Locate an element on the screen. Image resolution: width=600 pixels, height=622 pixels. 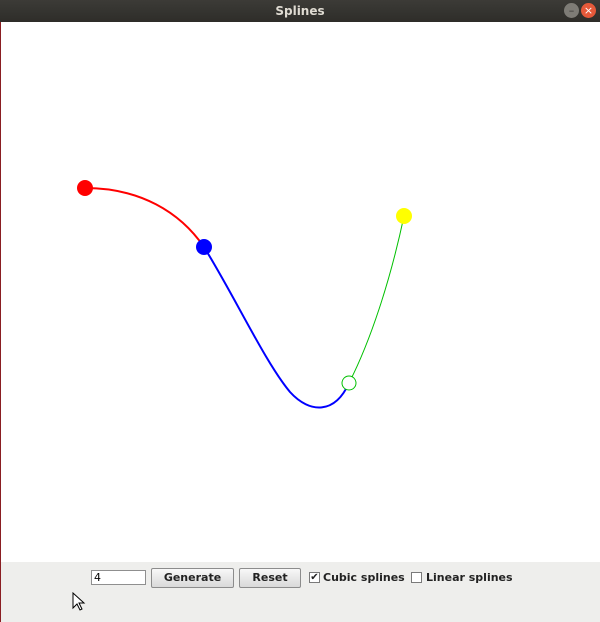
spline-segment-green is located at coordinates (376, 299).